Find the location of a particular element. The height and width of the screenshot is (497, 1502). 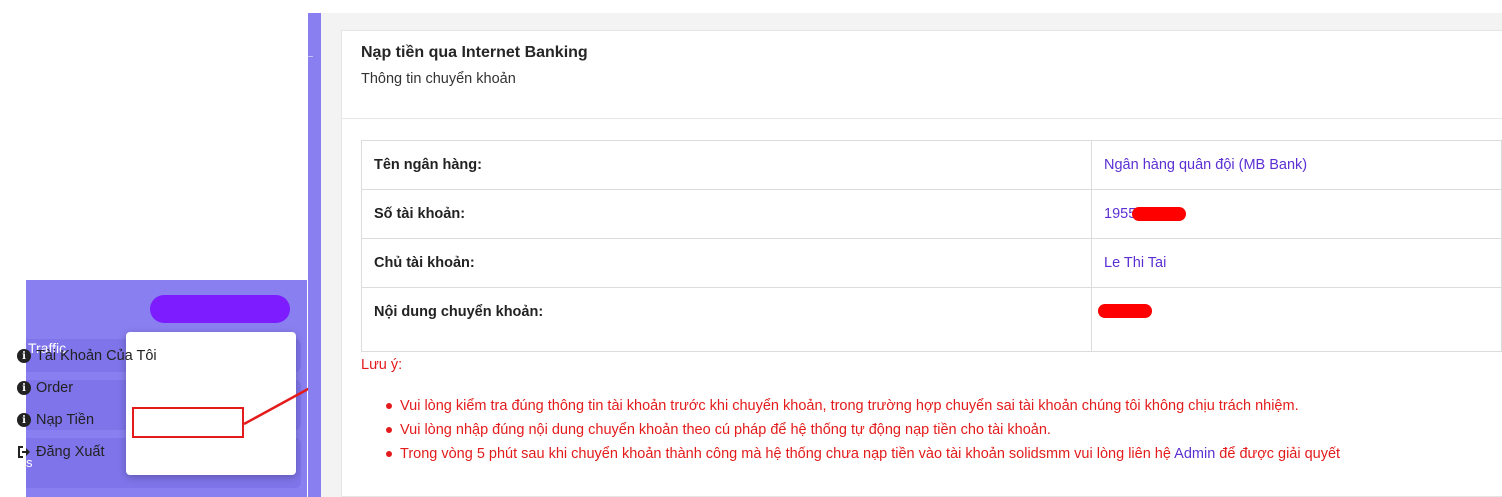

note-text: để được giải quyết is located at coordinates (1278, 454).